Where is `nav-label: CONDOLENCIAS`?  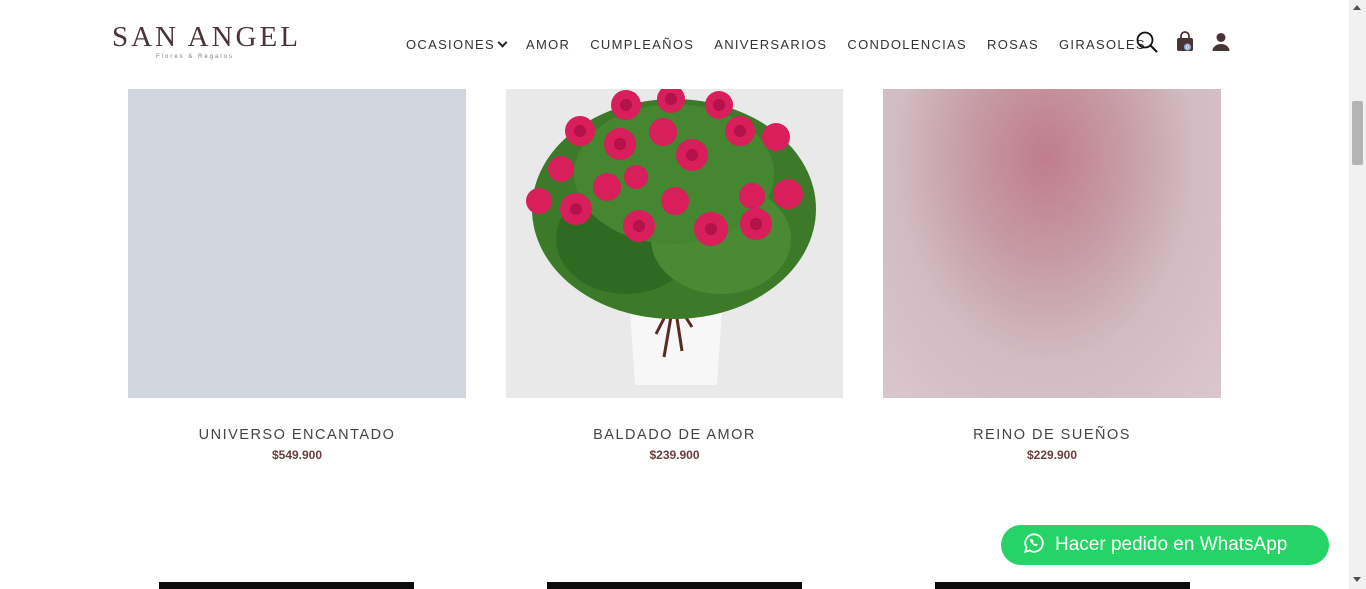
nav-label: CONDOLENCIAS is located at coordinates (907, 44).